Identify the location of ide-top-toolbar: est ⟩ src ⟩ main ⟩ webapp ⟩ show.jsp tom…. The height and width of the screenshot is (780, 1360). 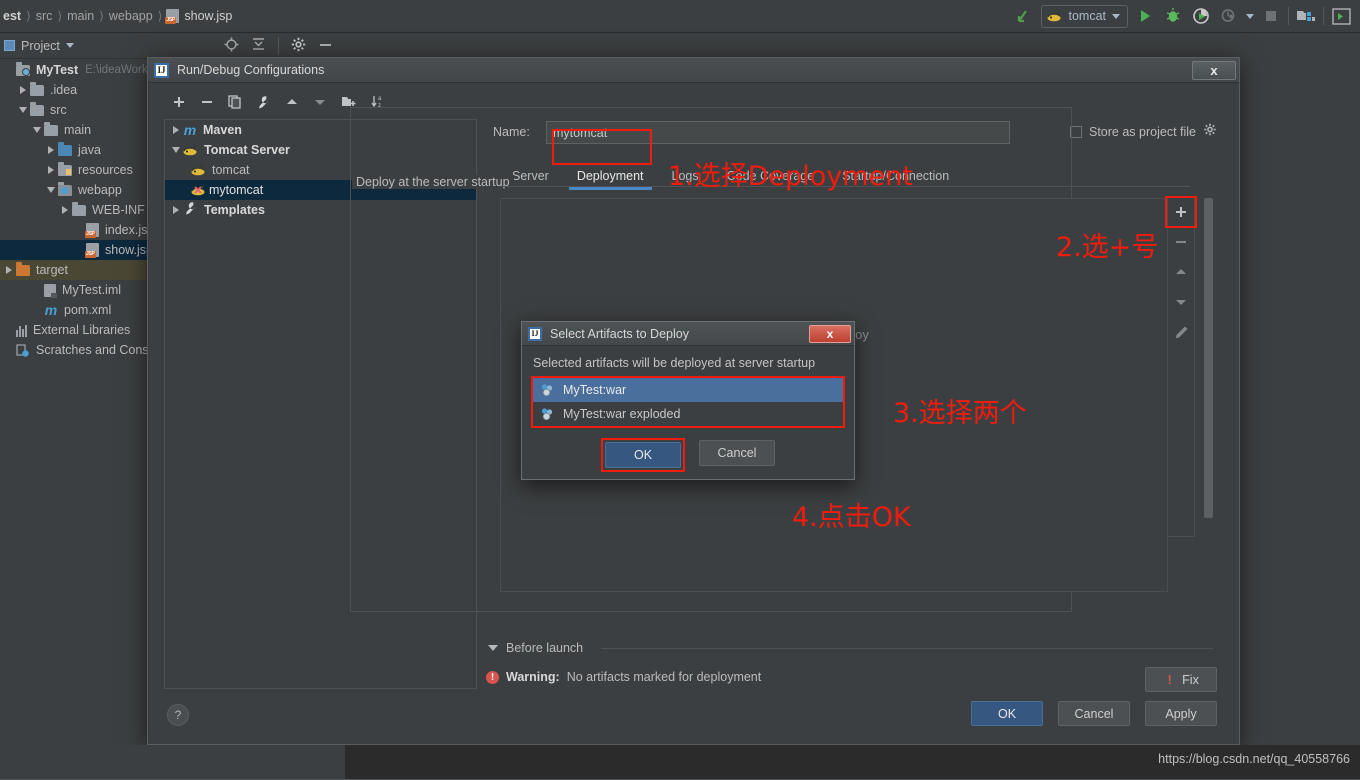
(680, 16).